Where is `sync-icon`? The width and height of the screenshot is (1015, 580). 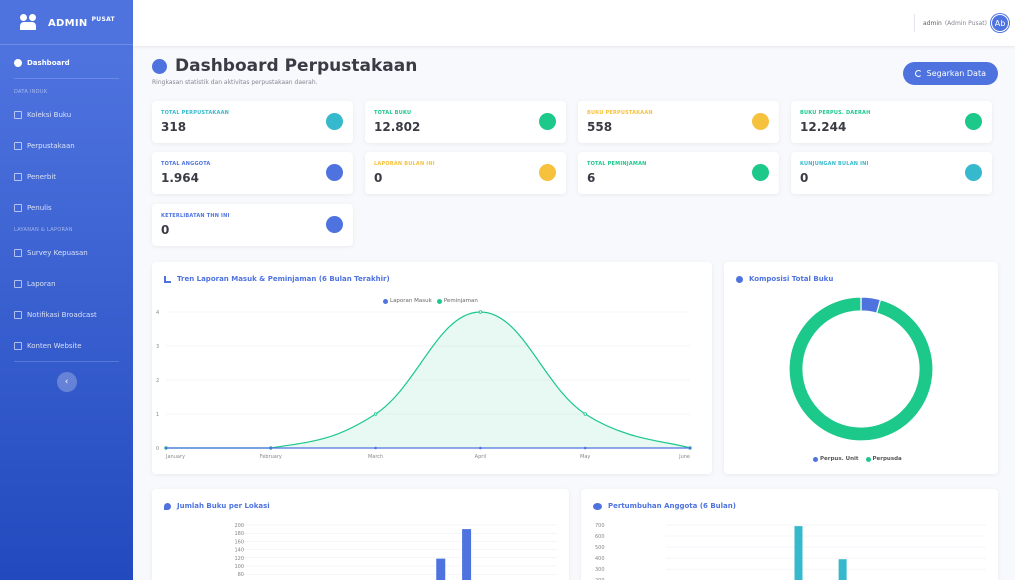
sync-icon is located at coordinates (918, 73).